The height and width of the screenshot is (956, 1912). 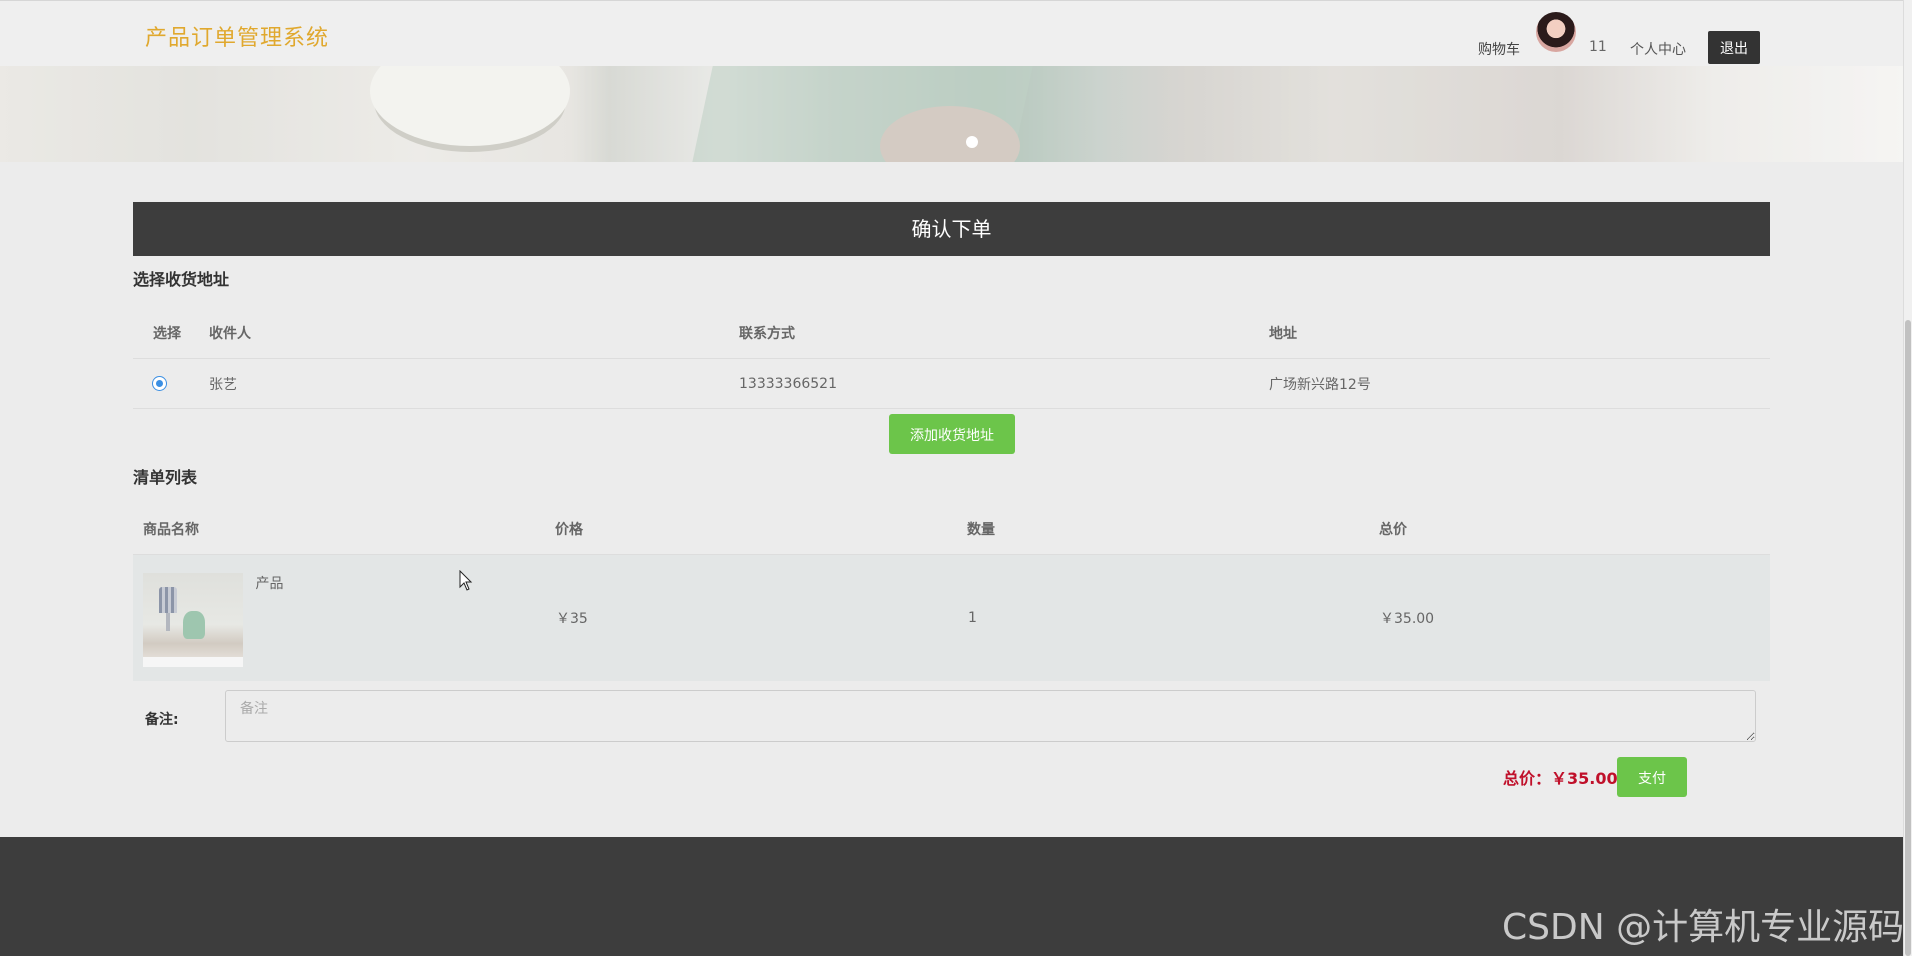 What do you see at coordinates (1574, 529) in the screenshot?
I see `column-header: 总价` at bounding box center [1574, 529].